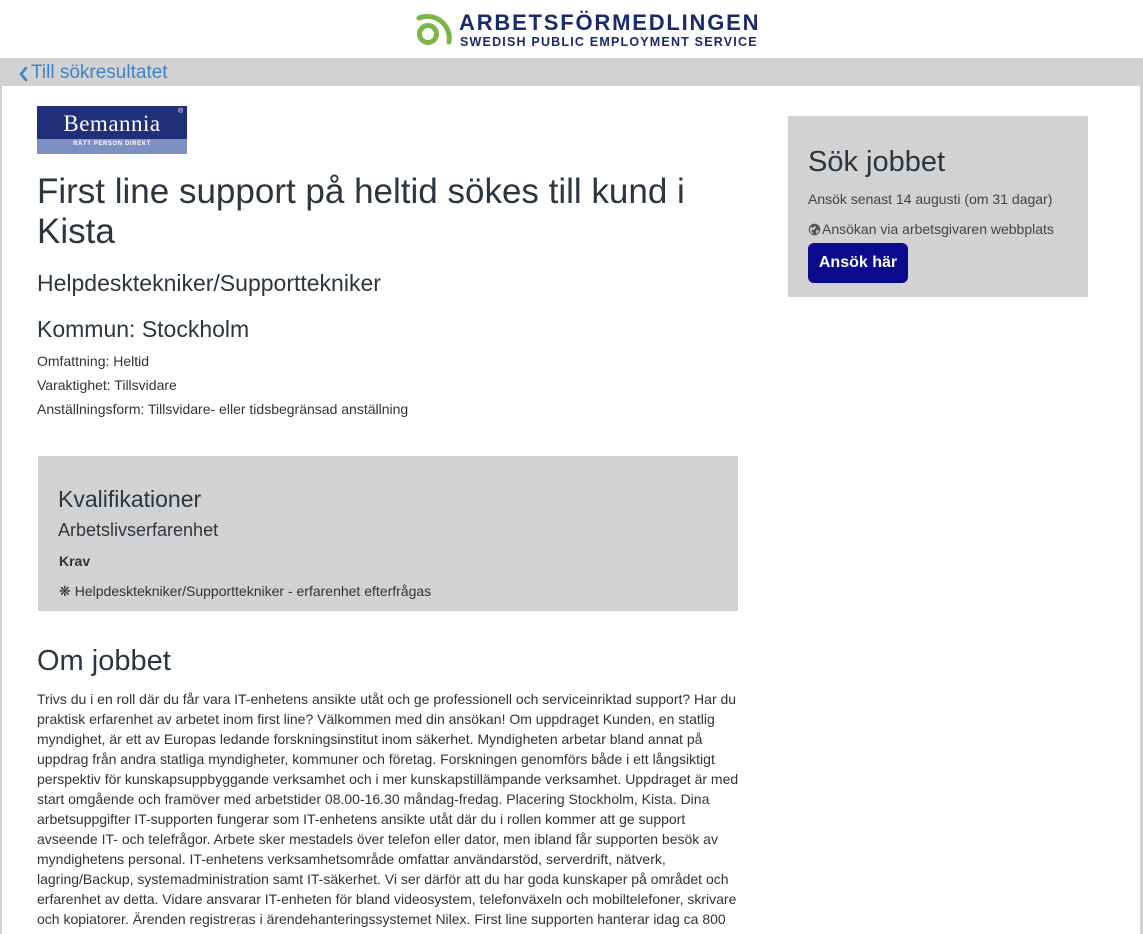 This screenshot has width=1143, height=934. I want to click on job-municipality: Kommun: Stockholm, so click(143, 329).